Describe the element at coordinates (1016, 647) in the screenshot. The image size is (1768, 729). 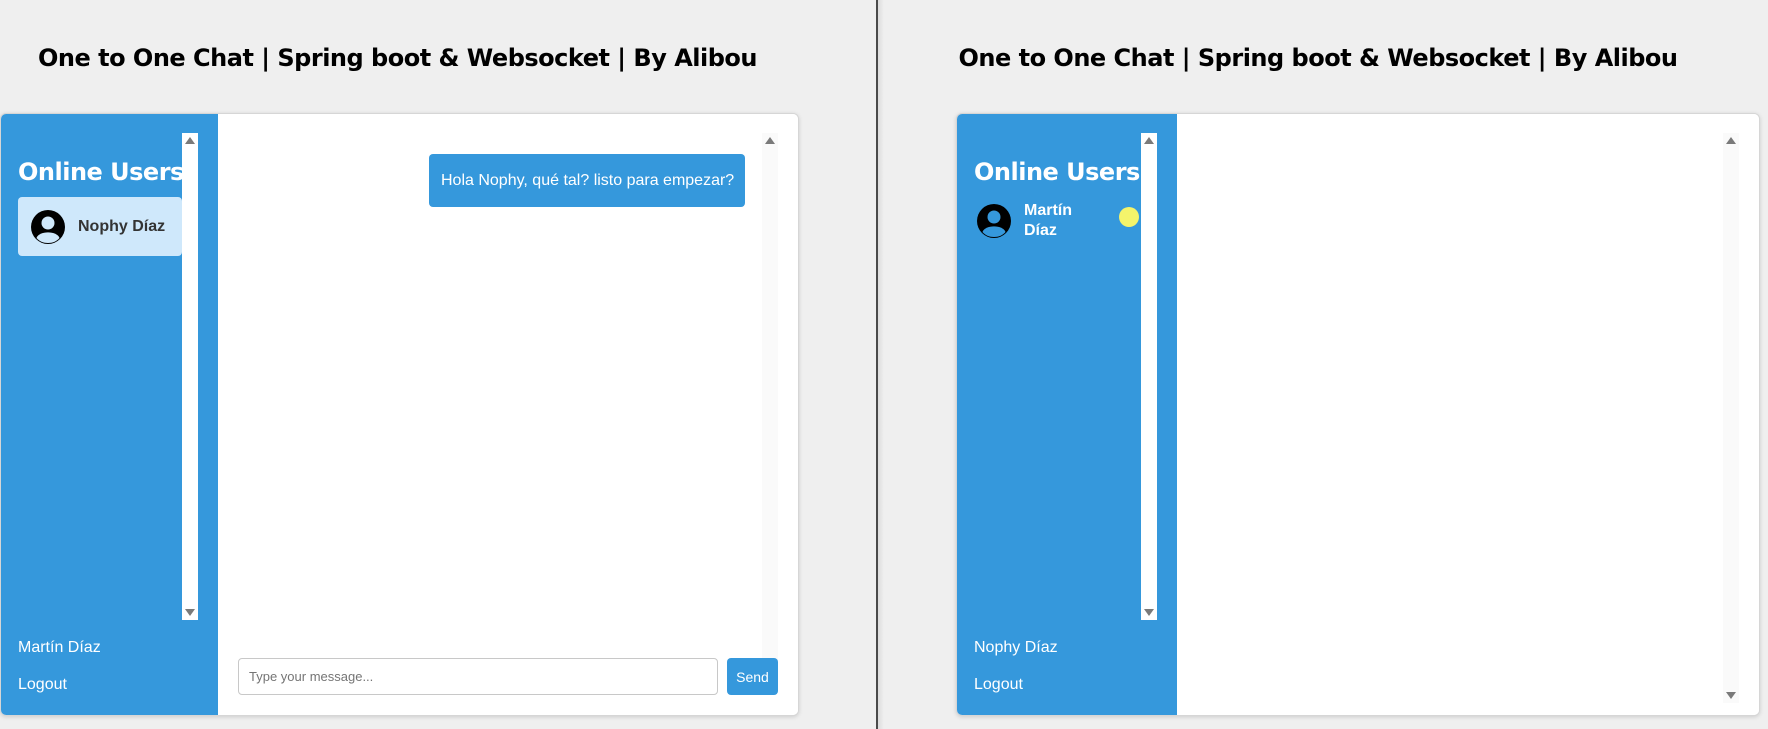
I see `current-user-name: Nophy Díaz` at that location.